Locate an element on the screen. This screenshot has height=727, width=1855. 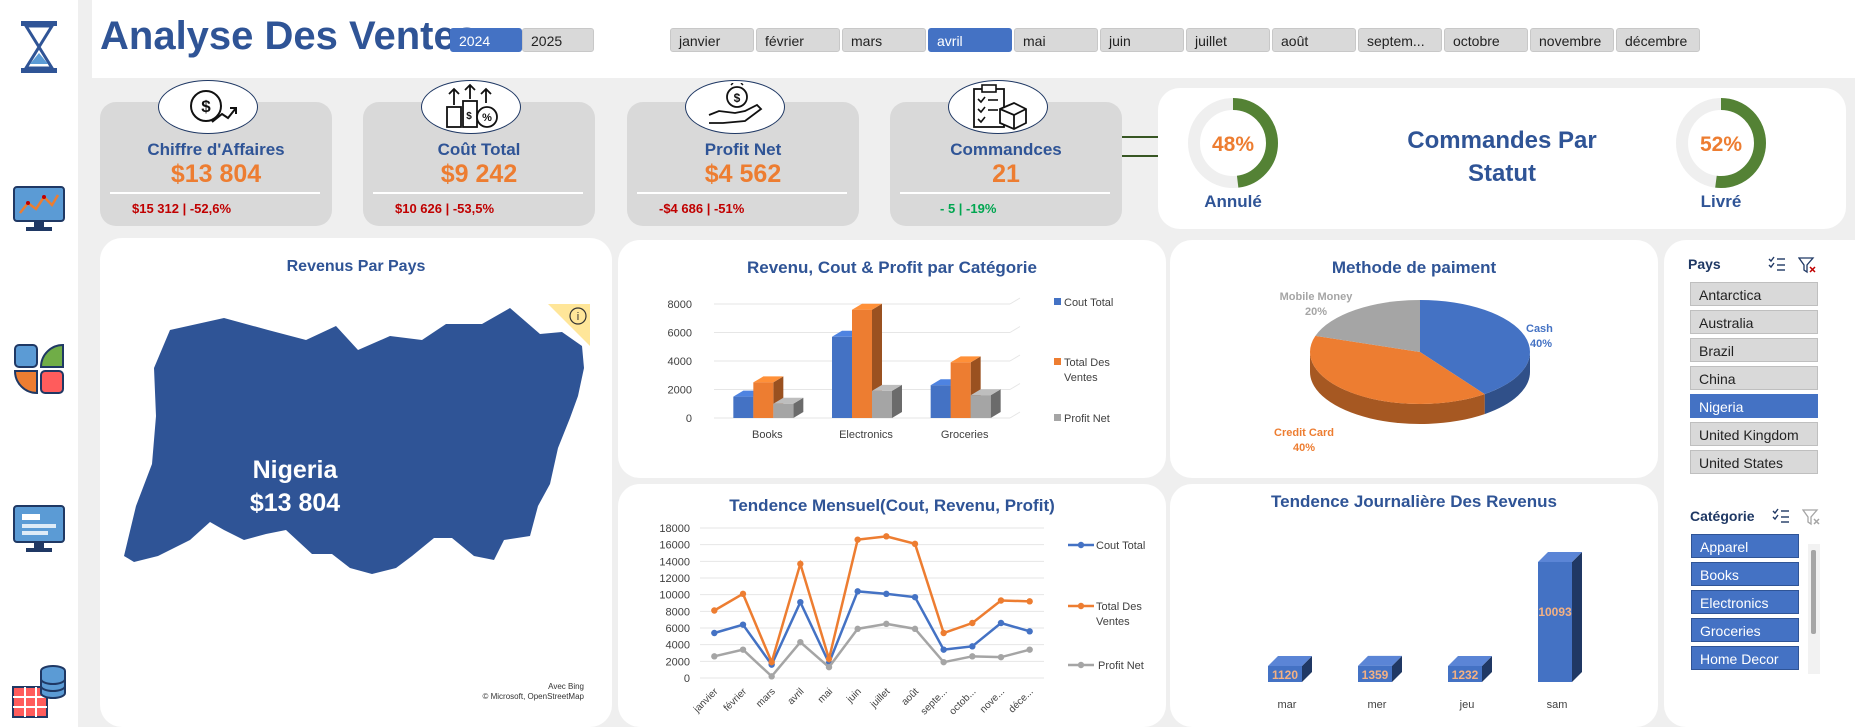
kpi-comparison: $15 312 | -52,6% is located at coordinates (182, 208).